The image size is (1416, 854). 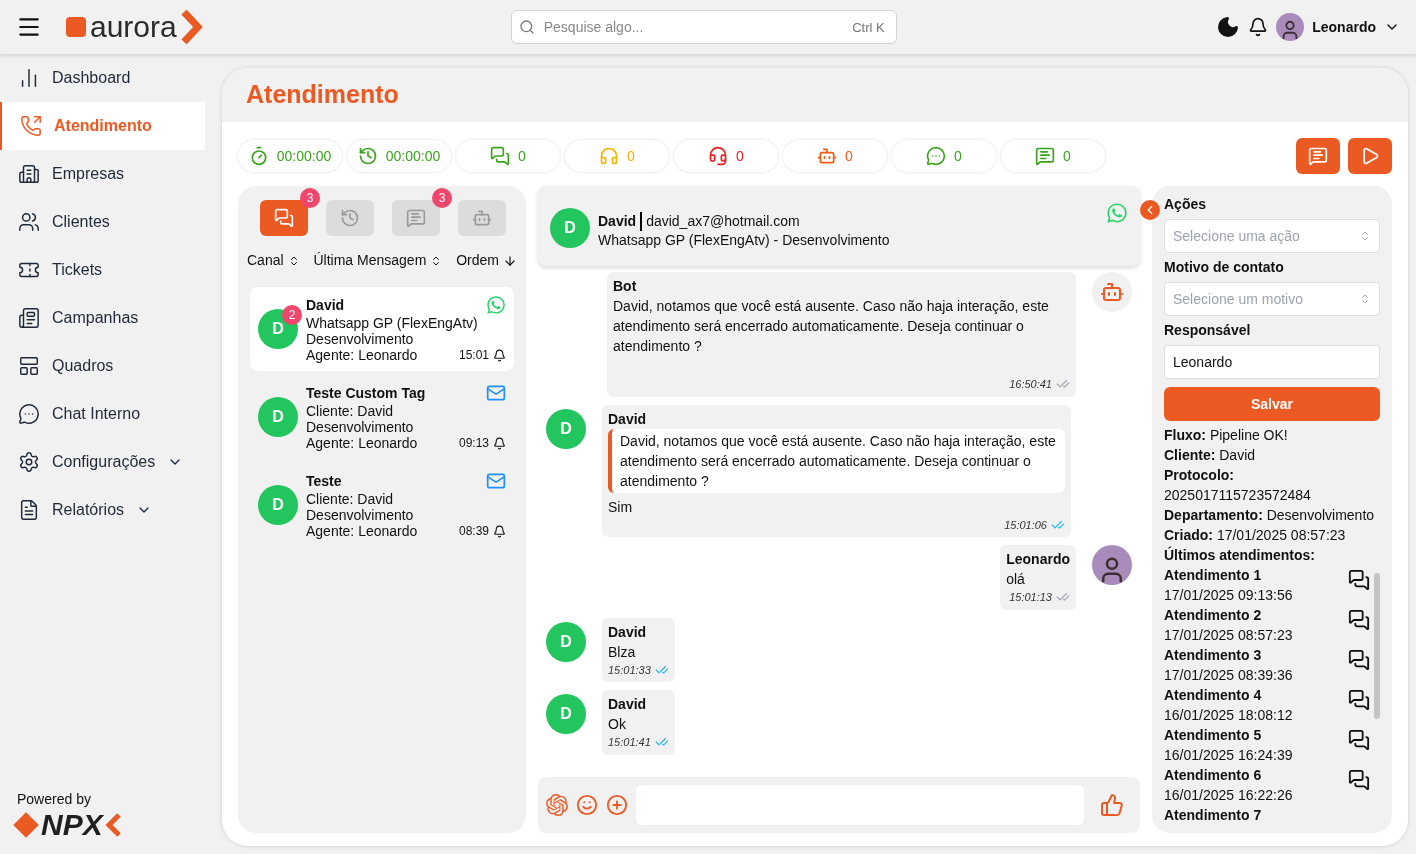 What do you see at coordinates (102, 222) in the screenshot?
I see `sidebar-item: Clientes` at bounding box center [102, 222].